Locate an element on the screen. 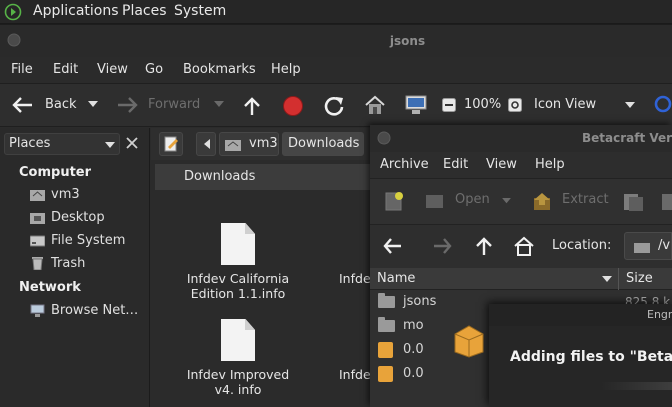 The height and width of the screenshot is (407, 672). menu-bookmarks: Bookmarks is located at coordinates (219, 69).